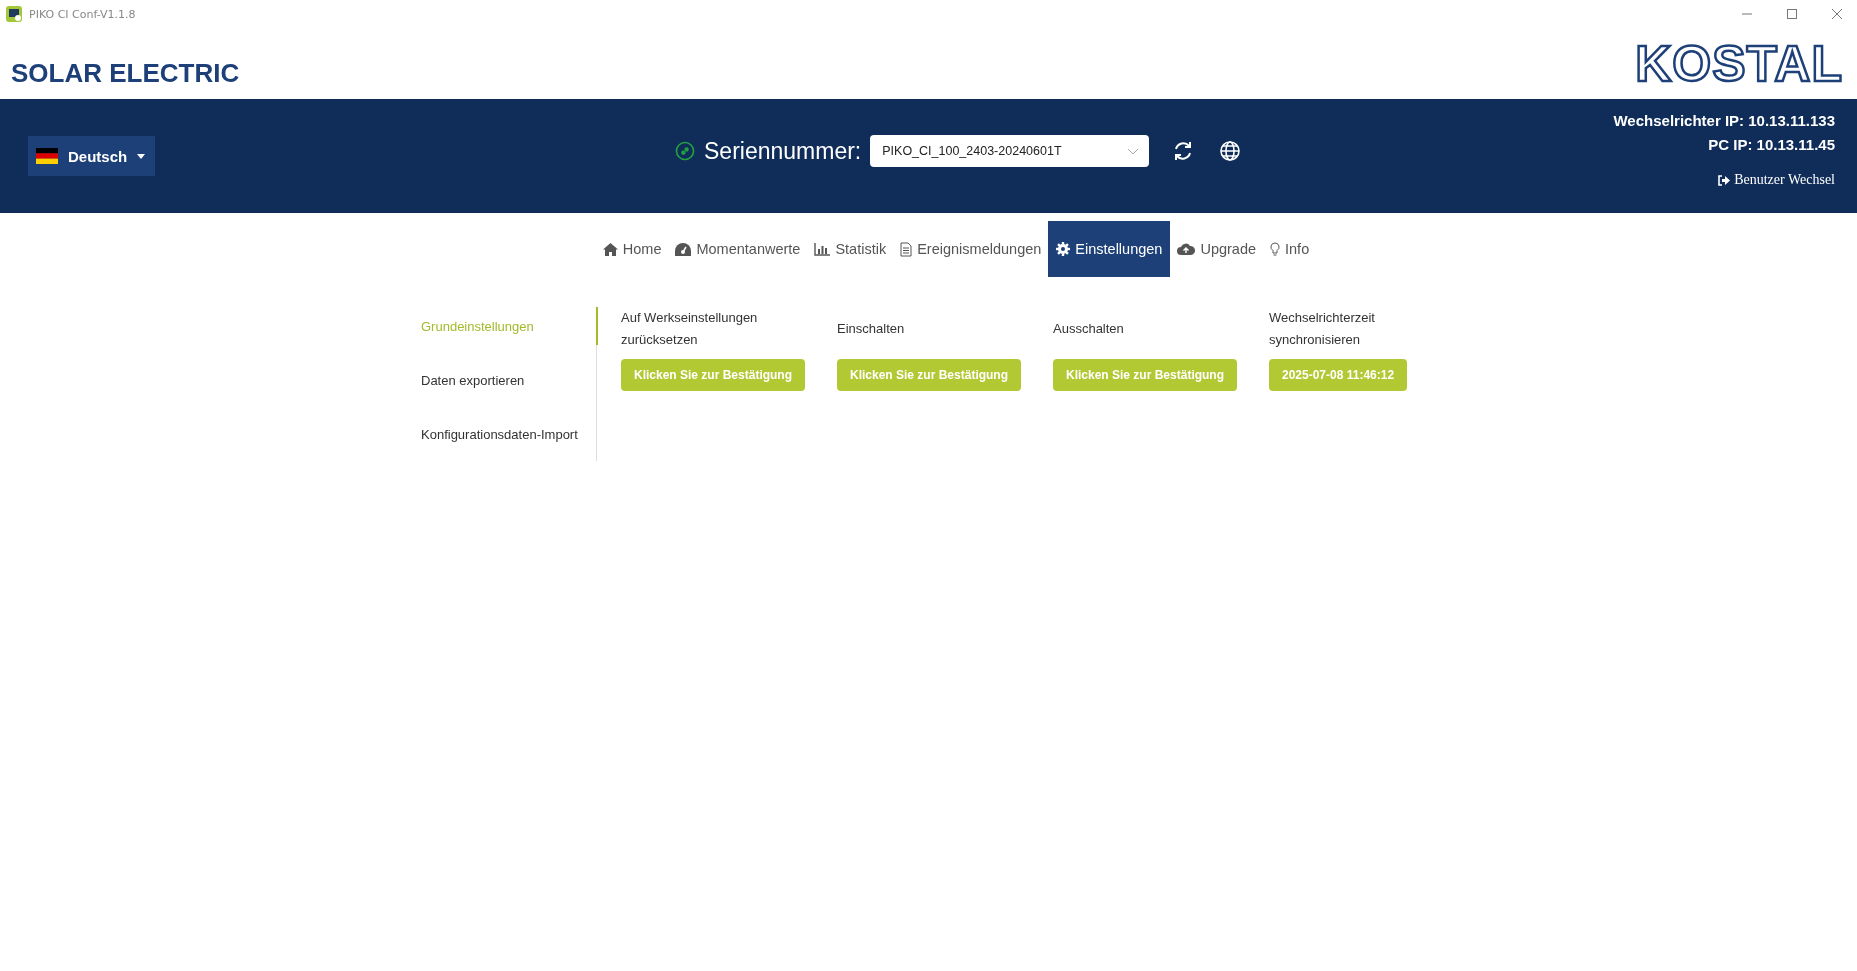 The width and height of the screenshot is (1857, 971). Describe the element at coordinates (632, 249) in the screenshot. I see `nav-tab: Home` at that location.